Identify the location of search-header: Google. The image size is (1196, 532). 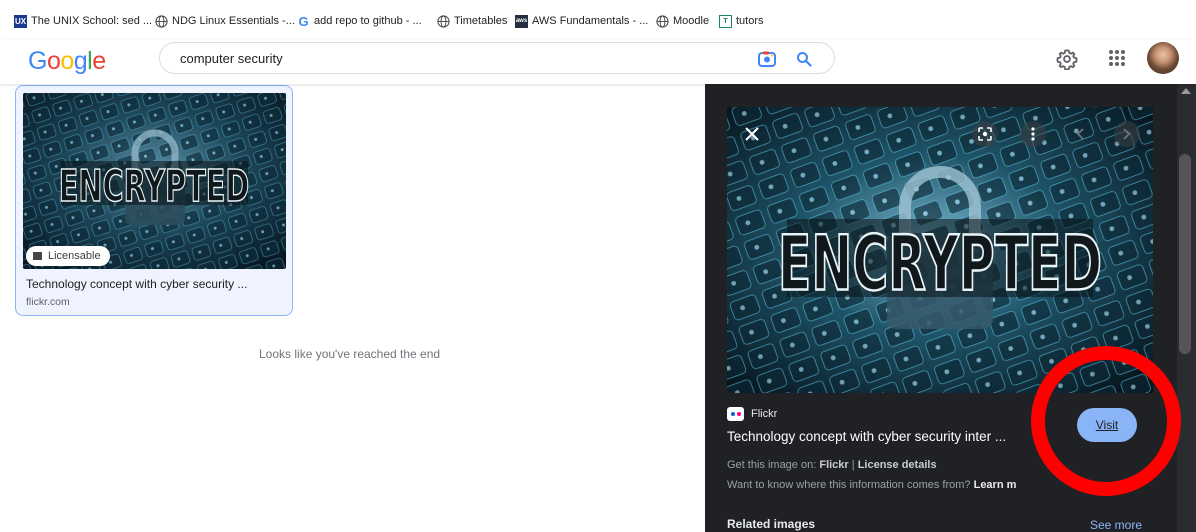
(598, 62).